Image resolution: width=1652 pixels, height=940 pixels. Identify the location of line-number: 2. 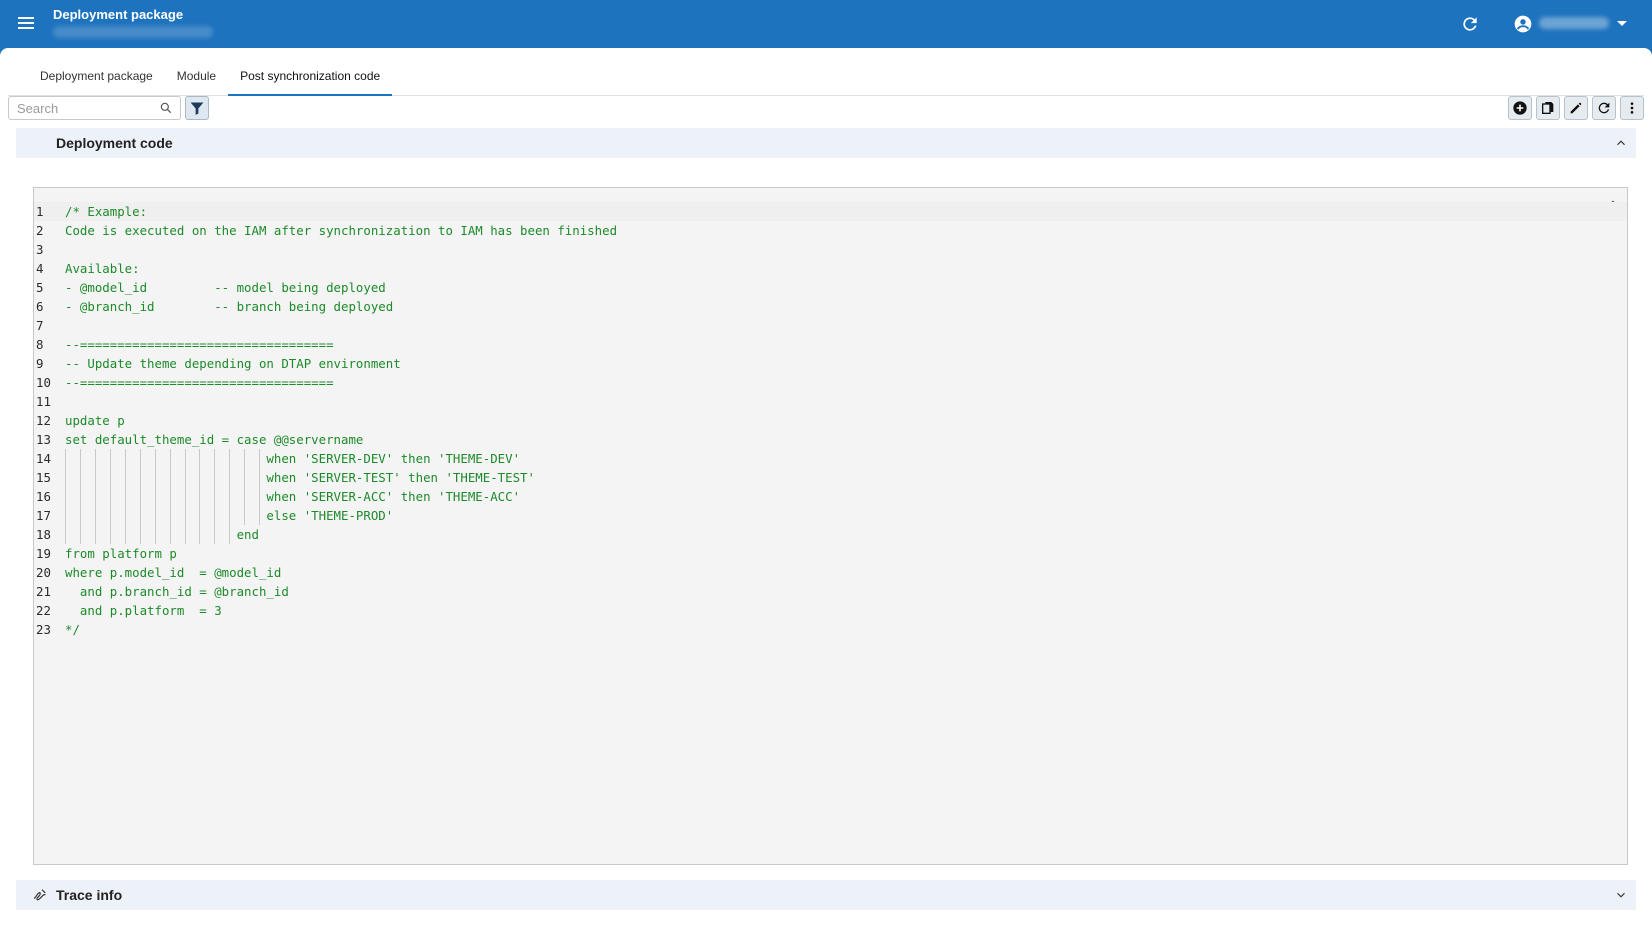
(40, 230).